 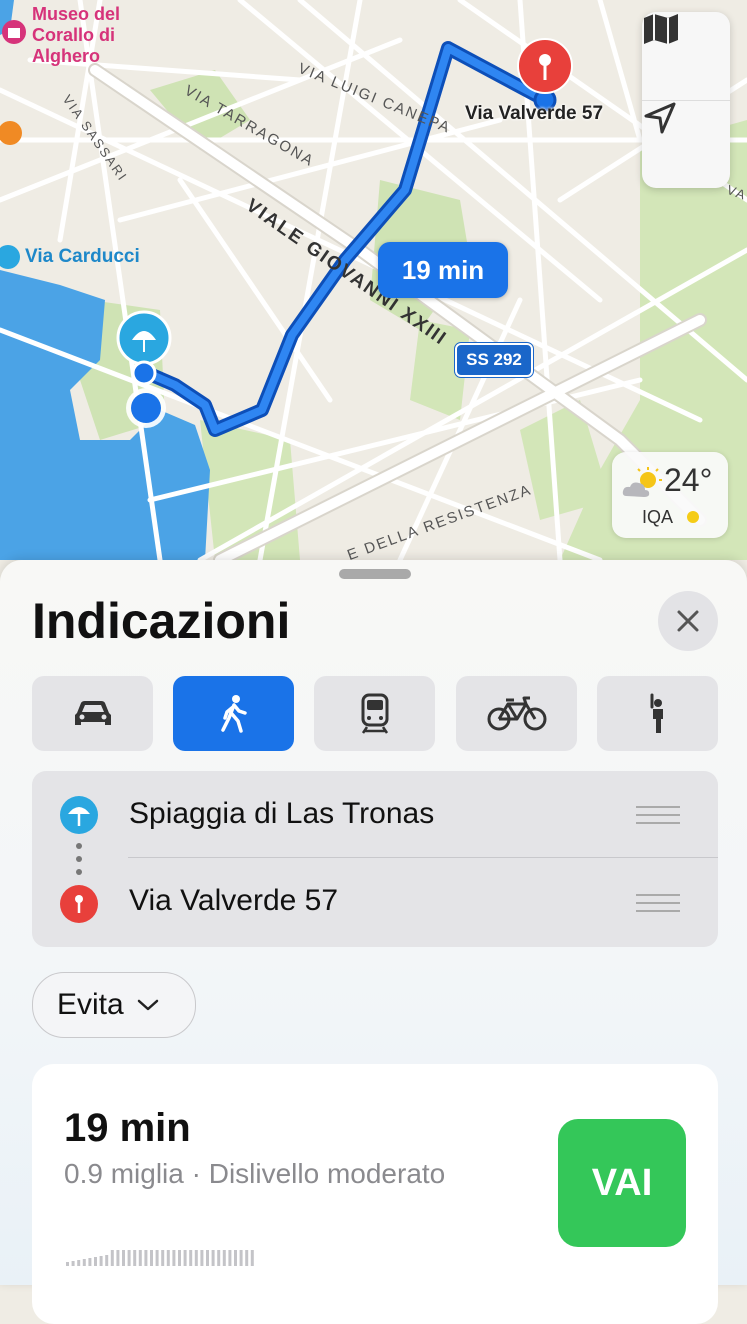 What do you see at coordinates (375, 859) in the screenshot?
I see `route-stops-box: Spiaggia di Las Tronas Via Valverde 57` at bounding box center [375, 859].